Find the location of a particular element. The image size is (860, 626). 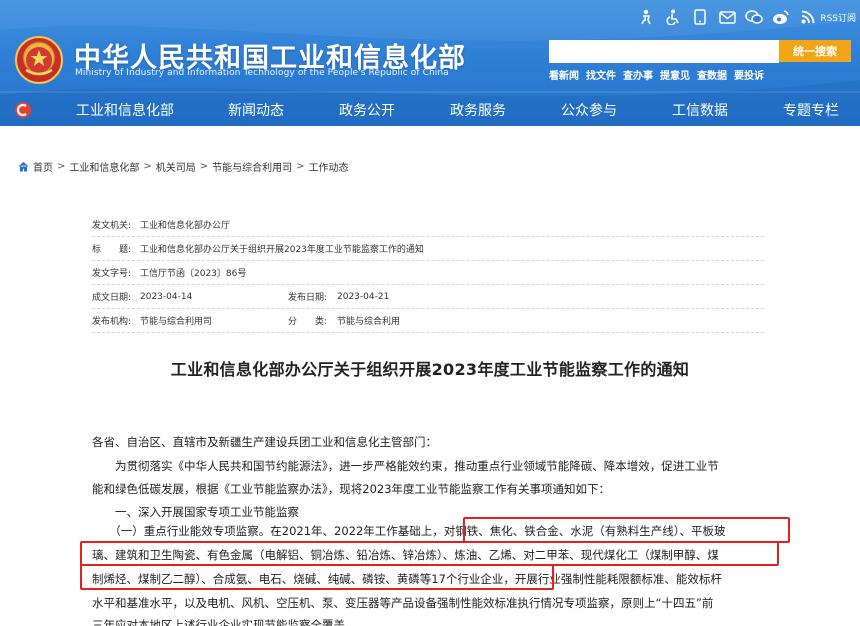

accessibility-icon is located at coordinates (673, 17).